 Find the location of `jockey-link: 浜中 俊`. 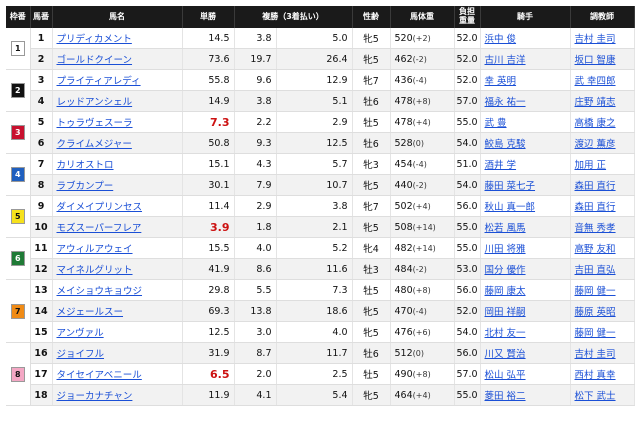

jockey-link: 浜中 俊 is located at coordinates (501, 39).